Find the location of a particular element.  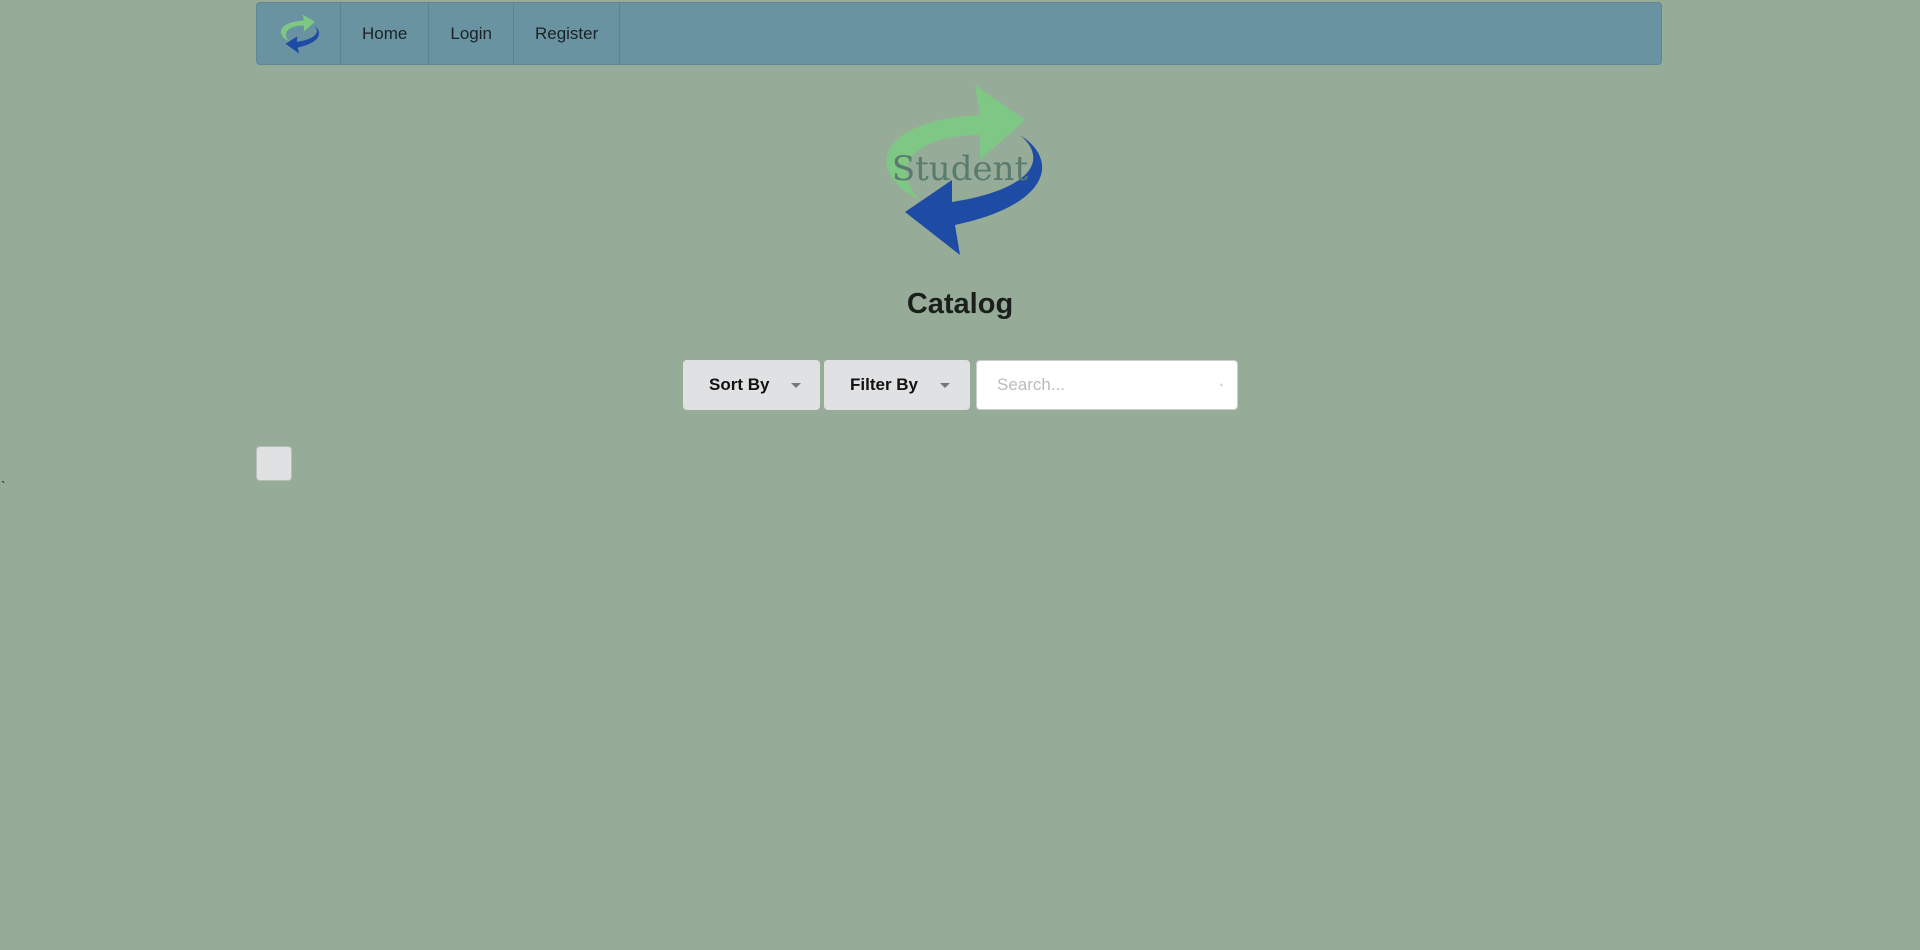

nav-login: Login is located at coordinates (471, 33).